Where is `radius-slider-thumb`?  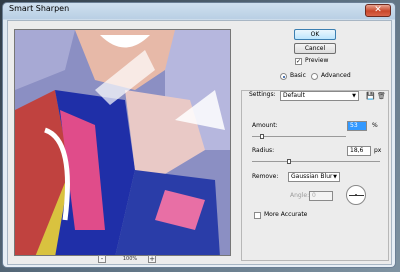 radius-slider-thumb is located at coordinates (289, 161).